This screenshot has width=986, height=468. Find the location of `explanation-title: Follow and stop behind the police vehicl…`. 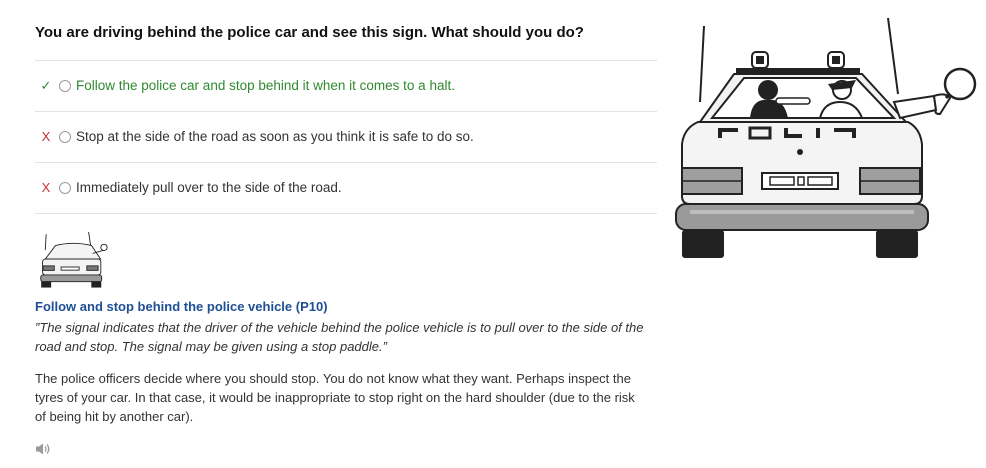

explanation-title: Follow and stop behind the police vehicl… is located at coordinates (181, 306).